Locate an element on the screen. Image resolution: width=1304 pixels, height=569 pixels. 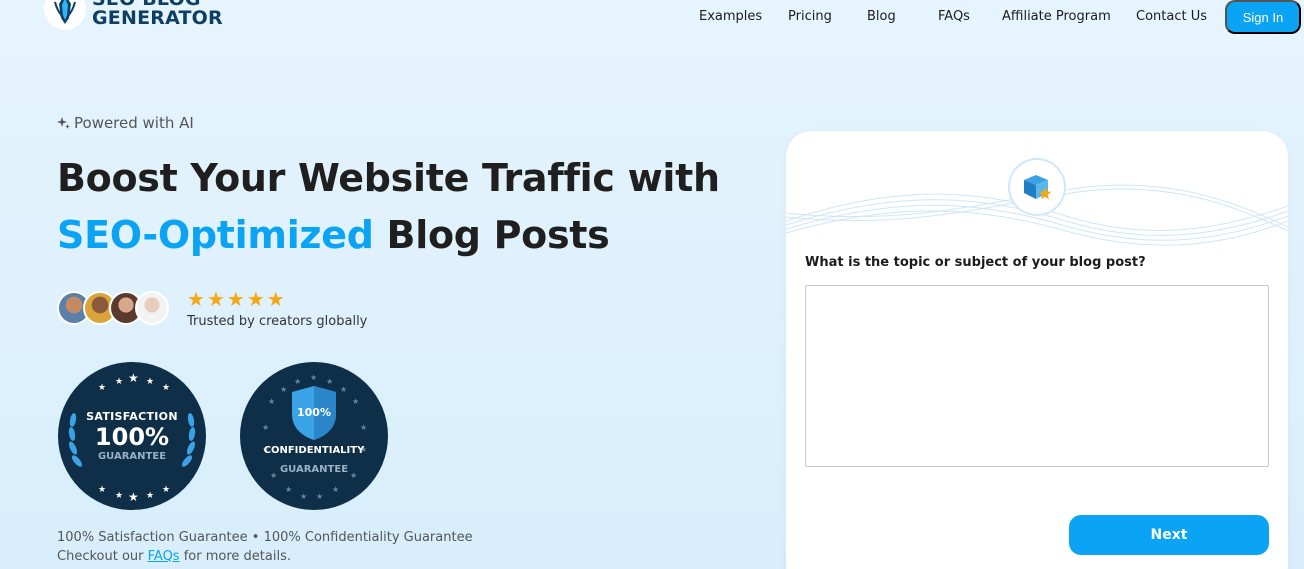
nav-blog: Blog is located at coordinates (881, 16).